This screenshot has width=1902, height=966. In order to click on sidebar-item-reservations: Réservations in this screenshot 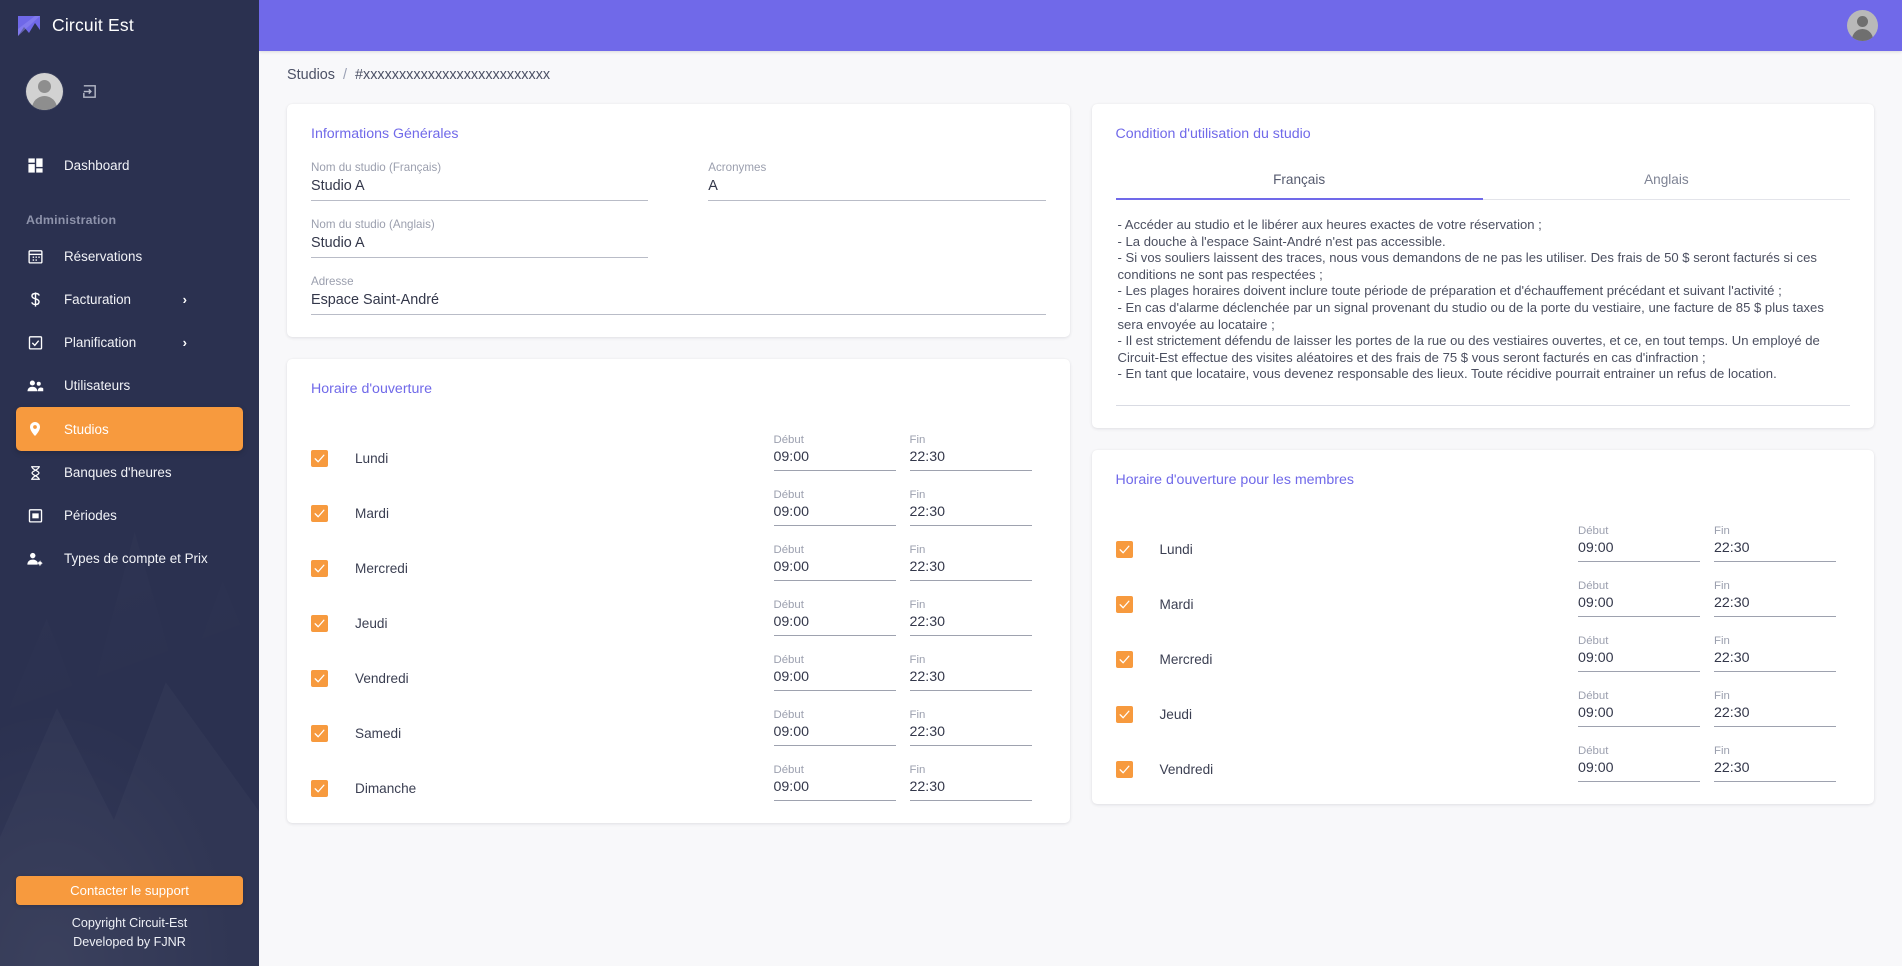, I will do `click(129, 256)`.